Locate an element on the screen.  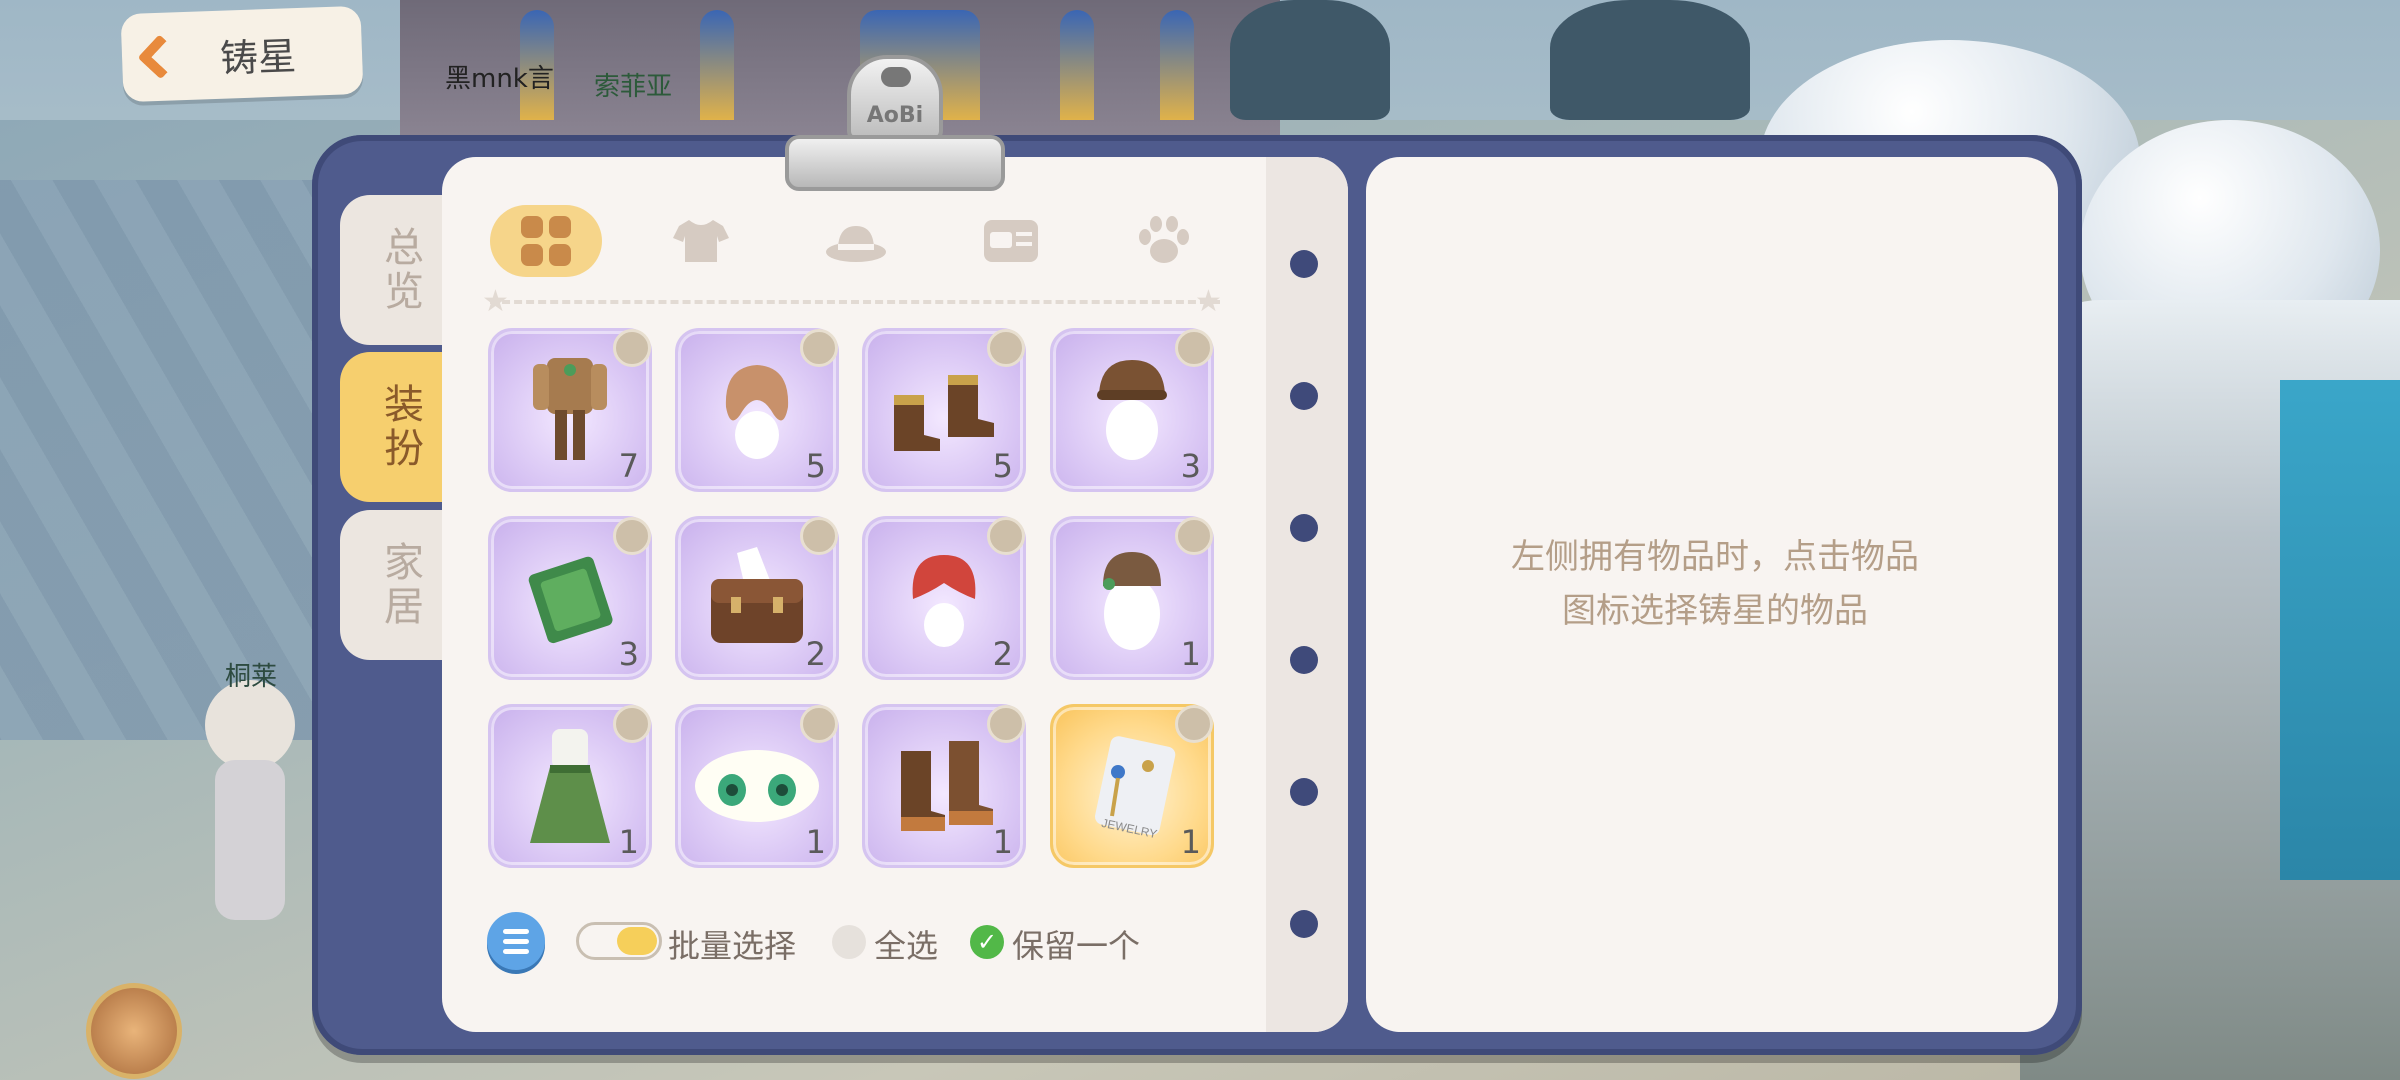
item-count: 5 is located at coordinates (815, 466).